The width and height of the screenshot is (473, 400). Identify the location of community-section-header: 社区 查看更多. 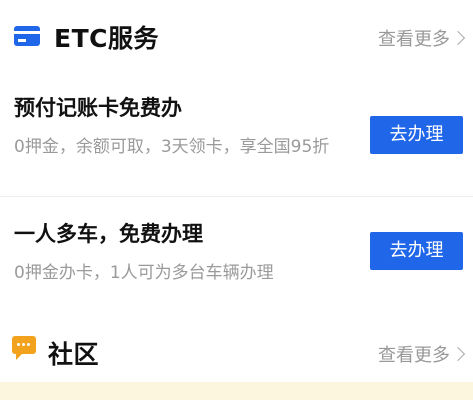
(236, 352).